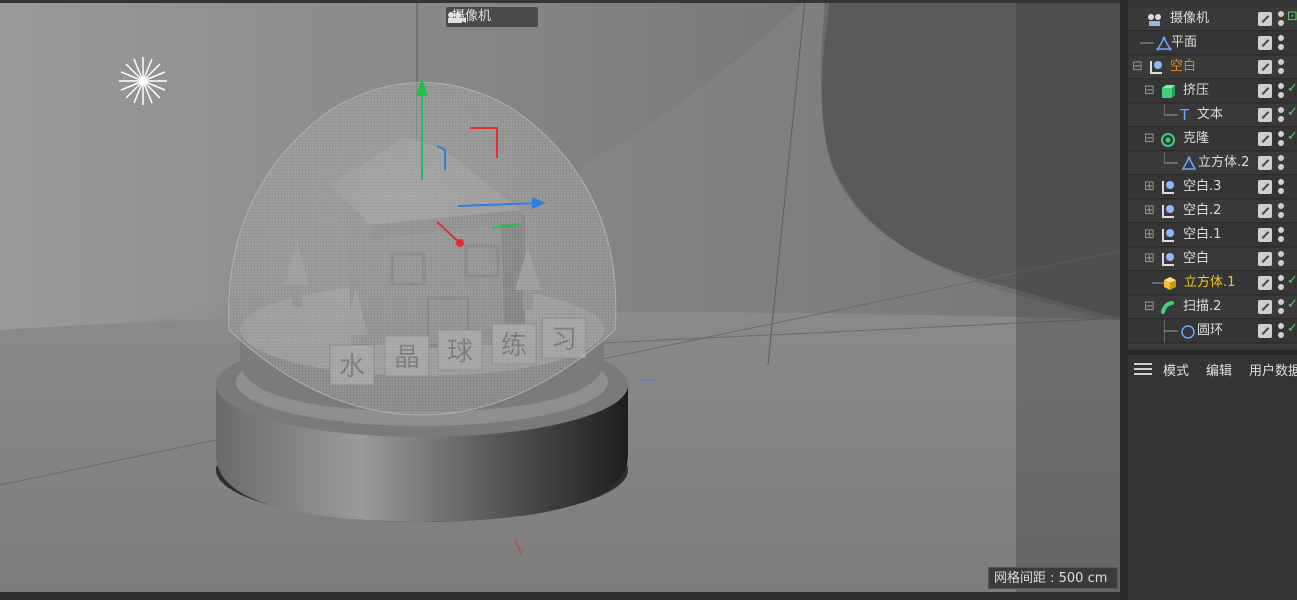  Describe the element at coordinates (1212, 91) in the screenshot. I see `object-row-extrude: ⊟ 挤压 ✓` at that location.